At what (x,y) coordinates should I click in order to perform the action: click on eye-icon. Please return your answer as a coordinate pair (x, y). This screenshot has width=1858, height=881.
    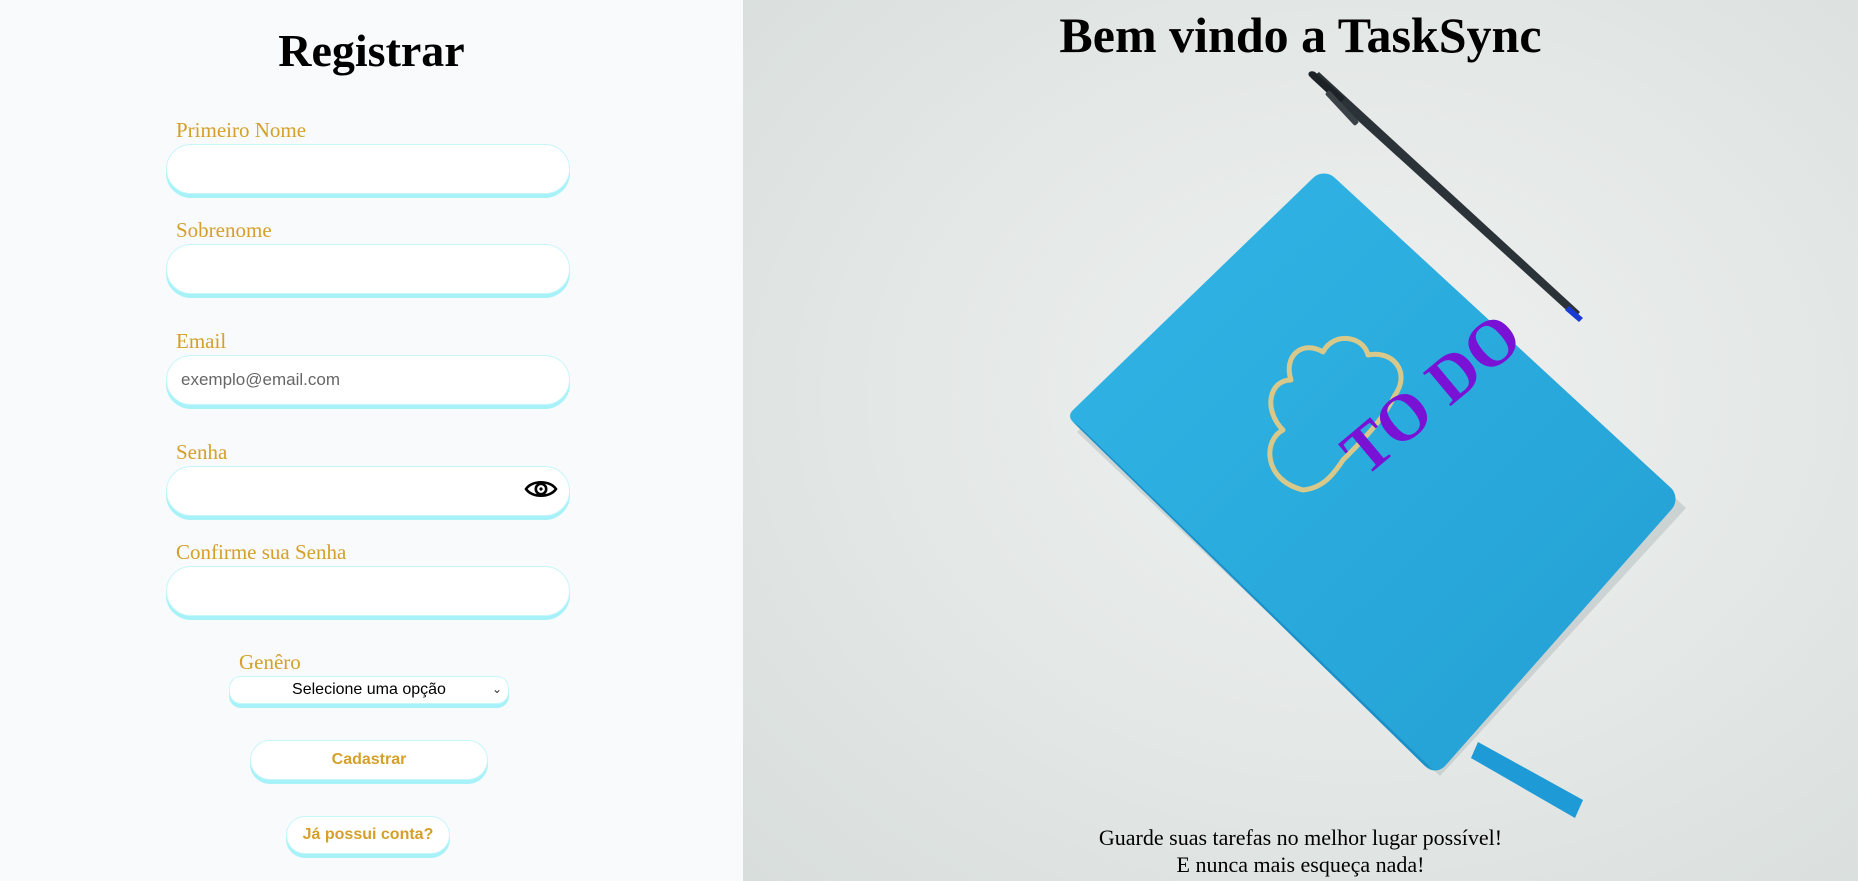
    Looking at the image, I should click on (541, 489).